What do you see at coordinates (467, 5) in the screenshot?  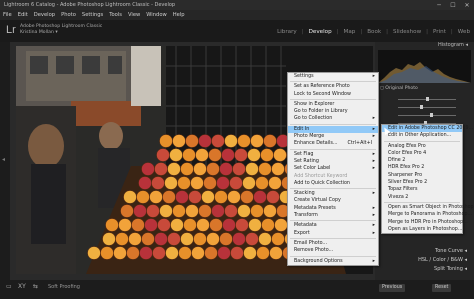 I see `close-icon: ✕` at bounding box center [467, 5].